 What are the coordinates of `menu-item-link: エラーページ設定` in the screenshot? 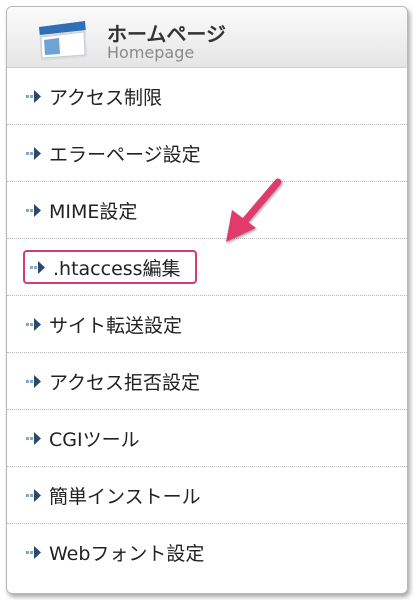 It's located at (115, 153).